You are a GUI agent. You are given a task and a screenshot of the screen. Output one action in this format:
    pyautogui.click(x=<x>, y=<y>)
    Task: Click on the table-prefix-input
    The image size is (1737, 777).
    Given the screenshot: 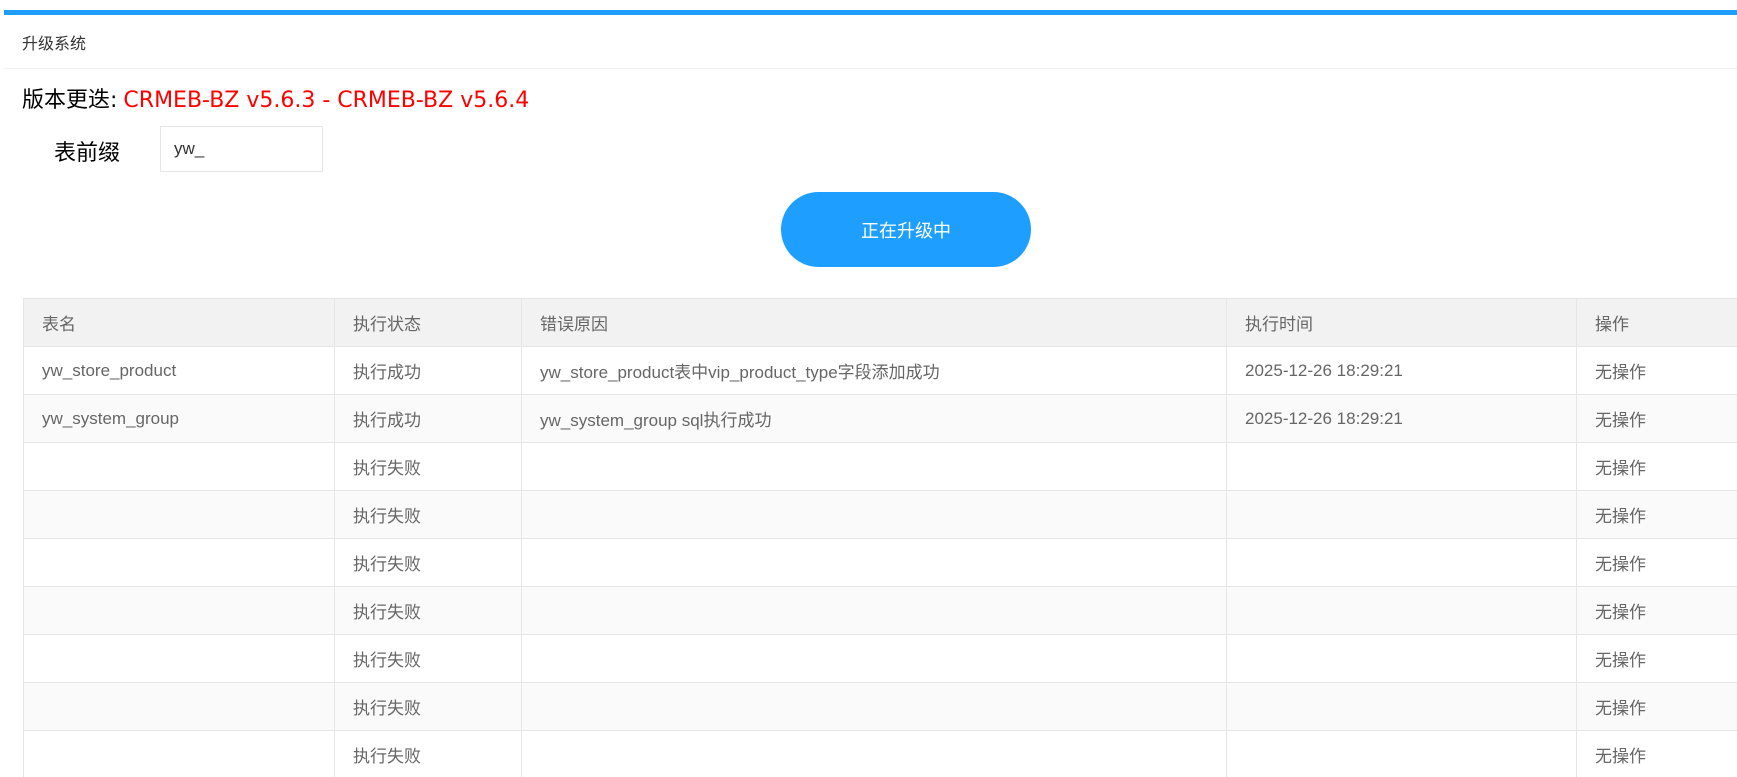 What is the action you would take?
    pyautogui.click(x=241, y=149)
    